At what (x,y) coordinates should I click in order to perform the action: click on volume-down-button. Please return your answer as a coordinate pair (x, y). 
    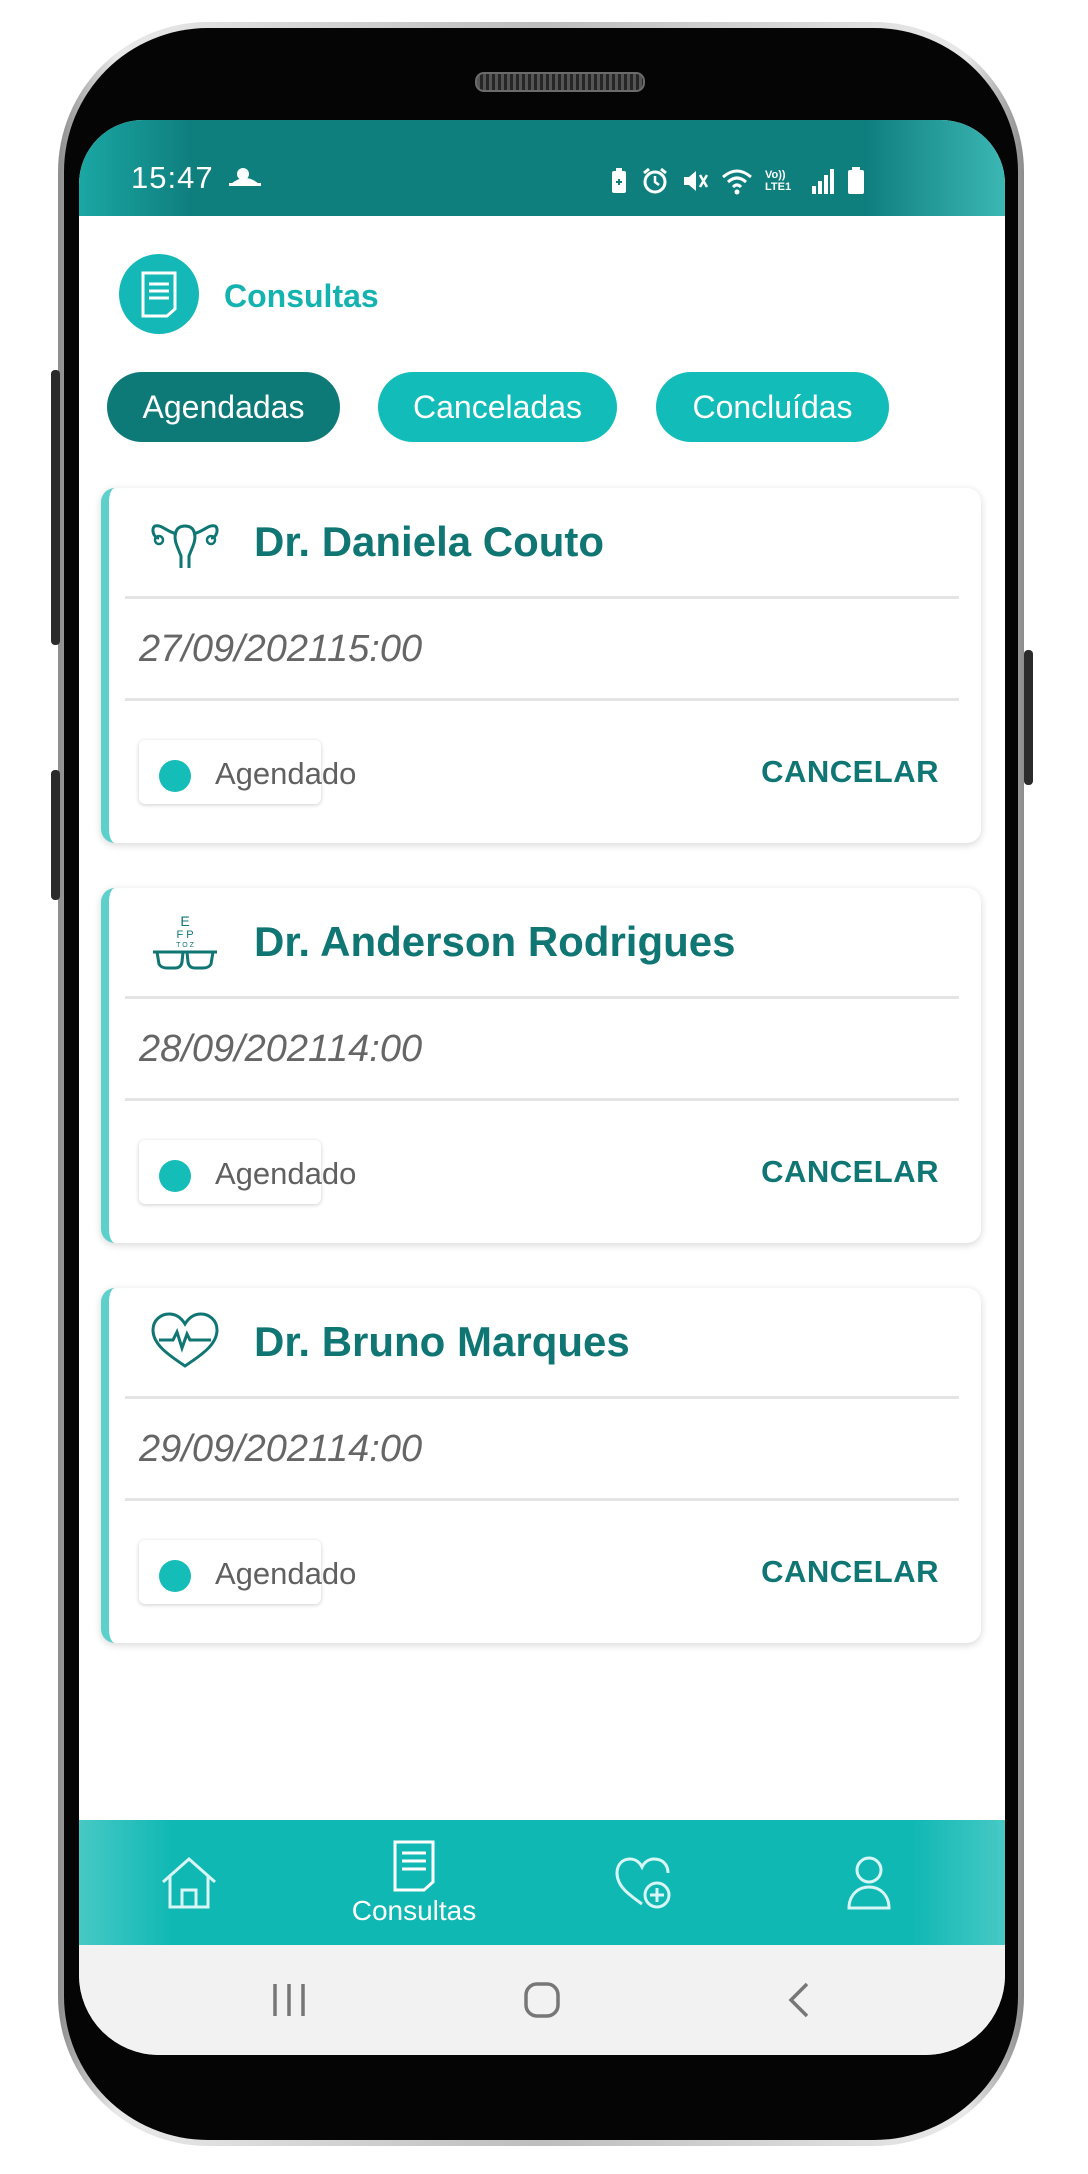
    Looking at the image, I should click on (55, 835).